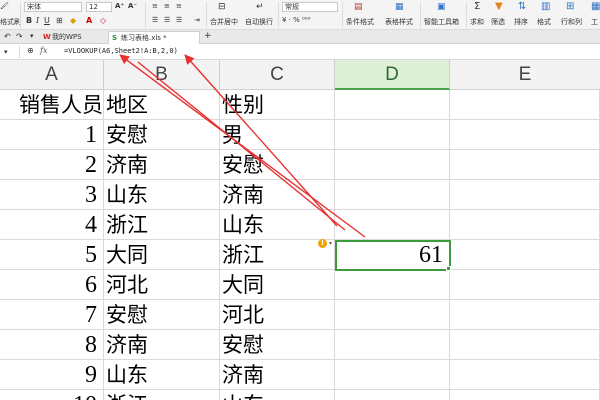  What do you see at coordinates (261, 140) in the screenshot?
I see `arrow-to-formula` at bounding box center [261, 140].